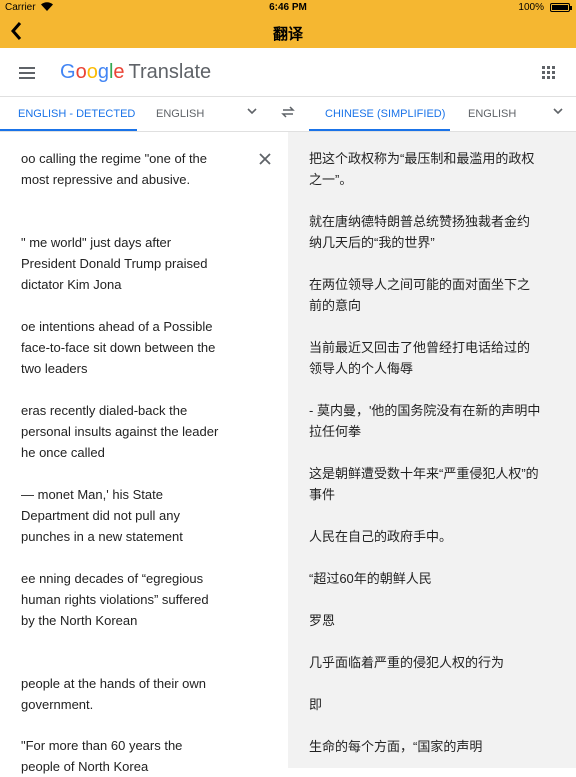 This screenshot has width=576, height=777. What do you see at coordinates (252, 112) in the screenshot?
I see `source-language-chevron-down-icon` at bounding box center [252, 112].